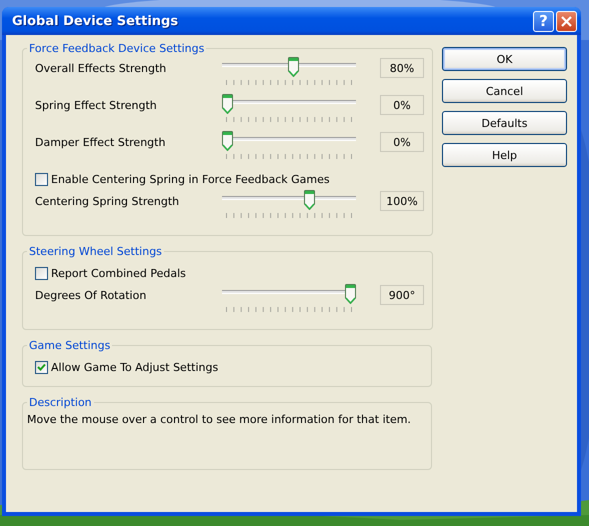 The width and height of the screenshot is (589, 526). I want to click on help-button: ?, so click(543, 21).